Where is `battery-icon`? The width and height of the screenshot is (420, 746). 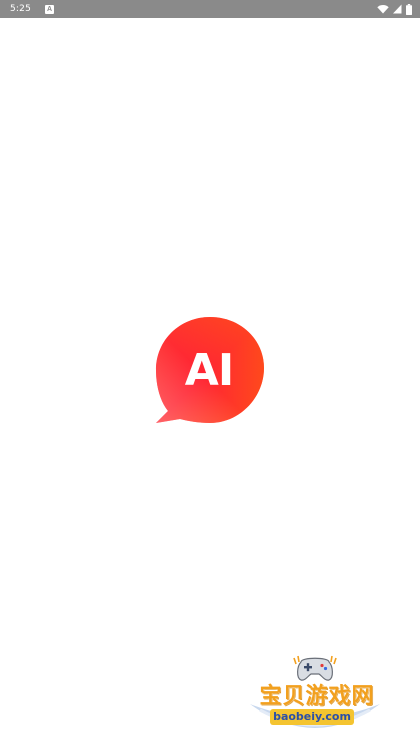
battery-icon is located at coordinates (409, 9).